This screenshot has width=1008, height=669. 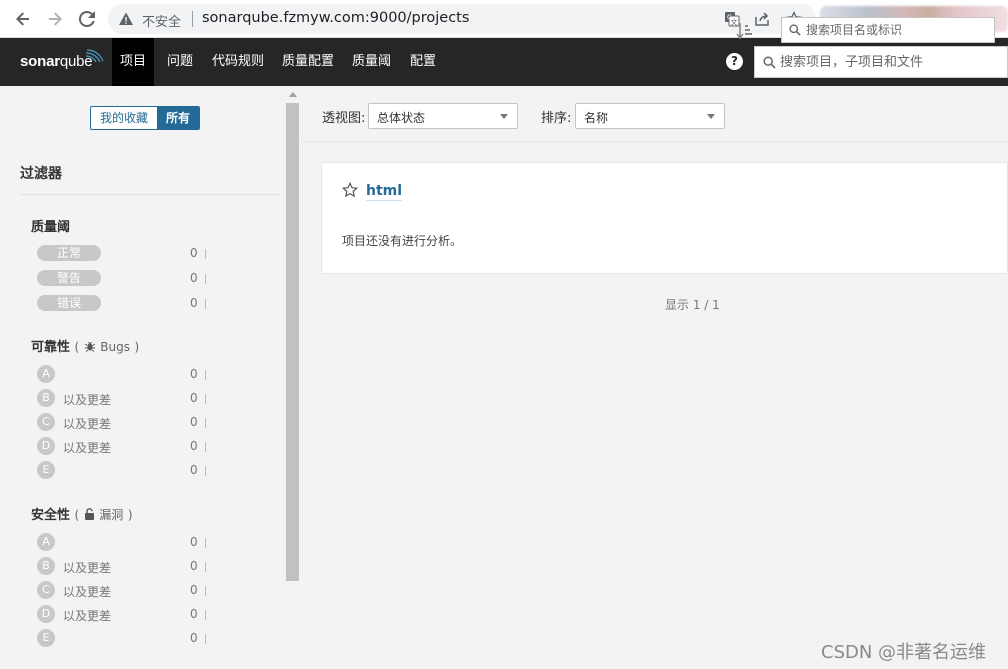 I want to click on pagination-summary: 显示 1 / 1, so click(x=692, y=305).